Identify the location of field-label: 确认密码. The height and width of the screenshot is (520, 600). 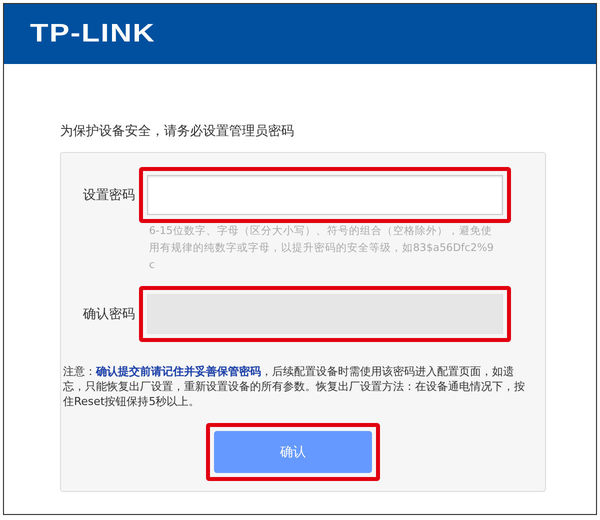
(109, 314).